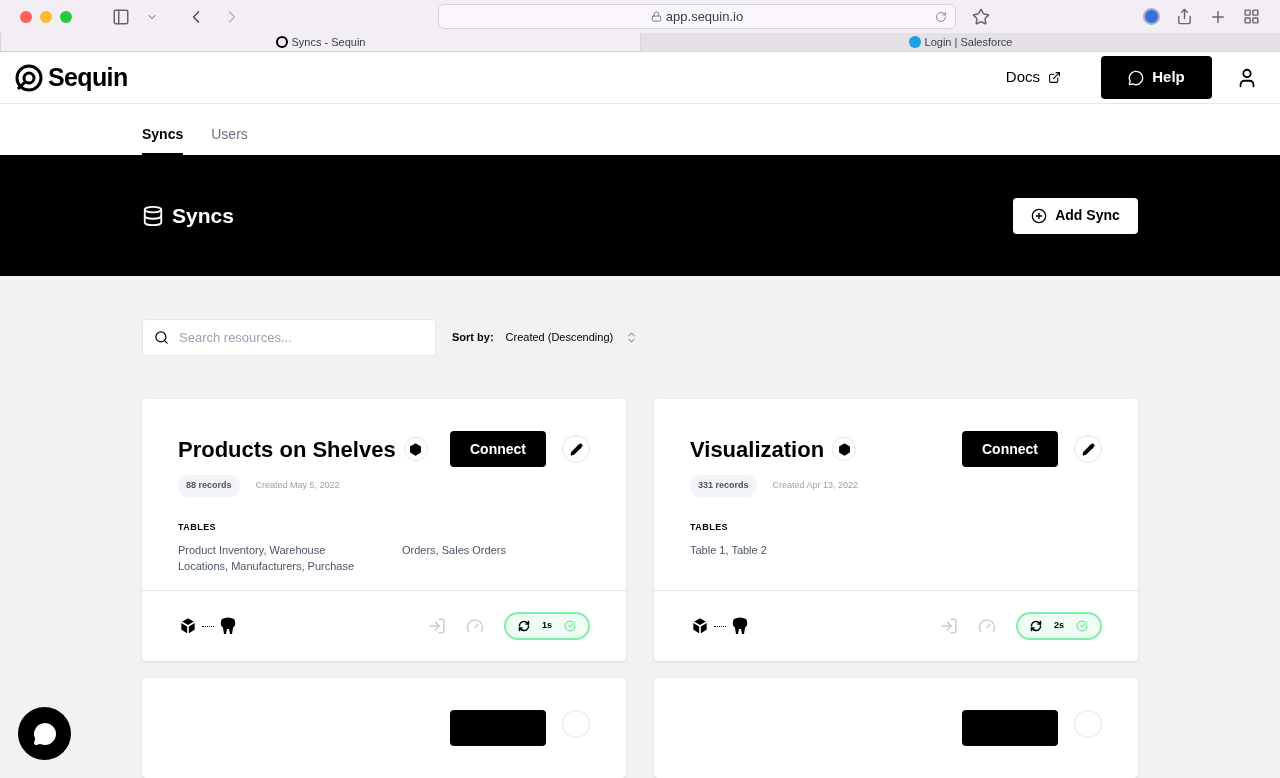  I want to click on plus-circle-icon, so click(1039, 215).